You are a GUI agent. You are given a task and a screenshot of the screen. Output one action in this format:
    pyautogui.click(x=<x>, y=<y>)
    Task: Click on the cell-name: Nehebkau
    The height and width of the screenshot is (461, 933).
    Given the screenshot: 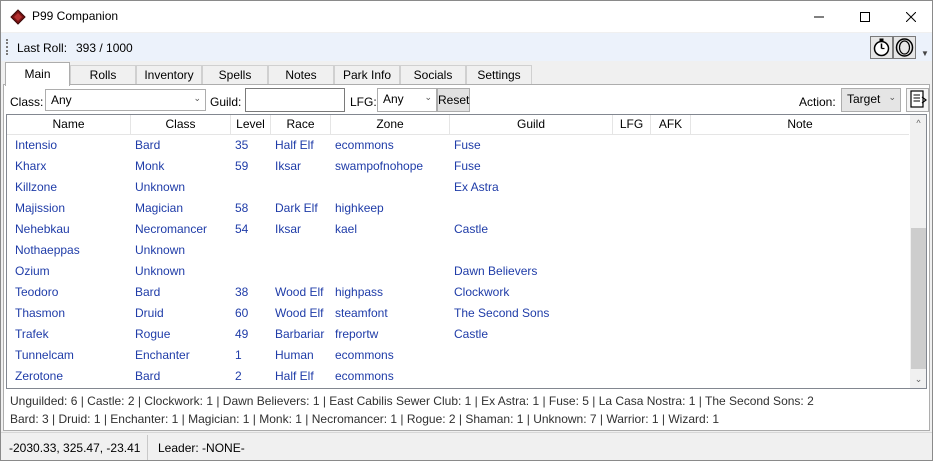 What is the action you would take?
    pyautogui.click(x=42, y=229)
    